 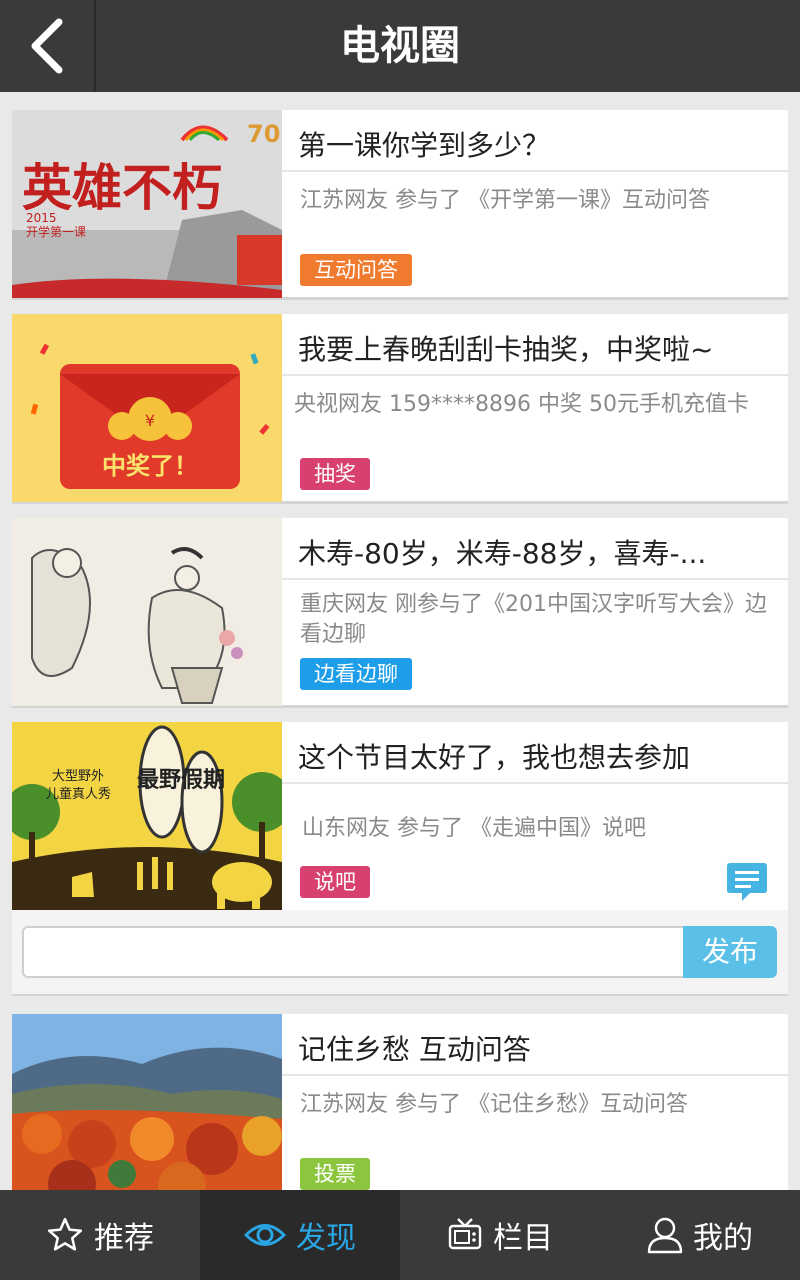 What do you see at coordinates (521, 404) in the screenshot?
I see `card-description: 央视网友 159****8896 中奖 50元手机充值卡` at bounding box center [521, 404].